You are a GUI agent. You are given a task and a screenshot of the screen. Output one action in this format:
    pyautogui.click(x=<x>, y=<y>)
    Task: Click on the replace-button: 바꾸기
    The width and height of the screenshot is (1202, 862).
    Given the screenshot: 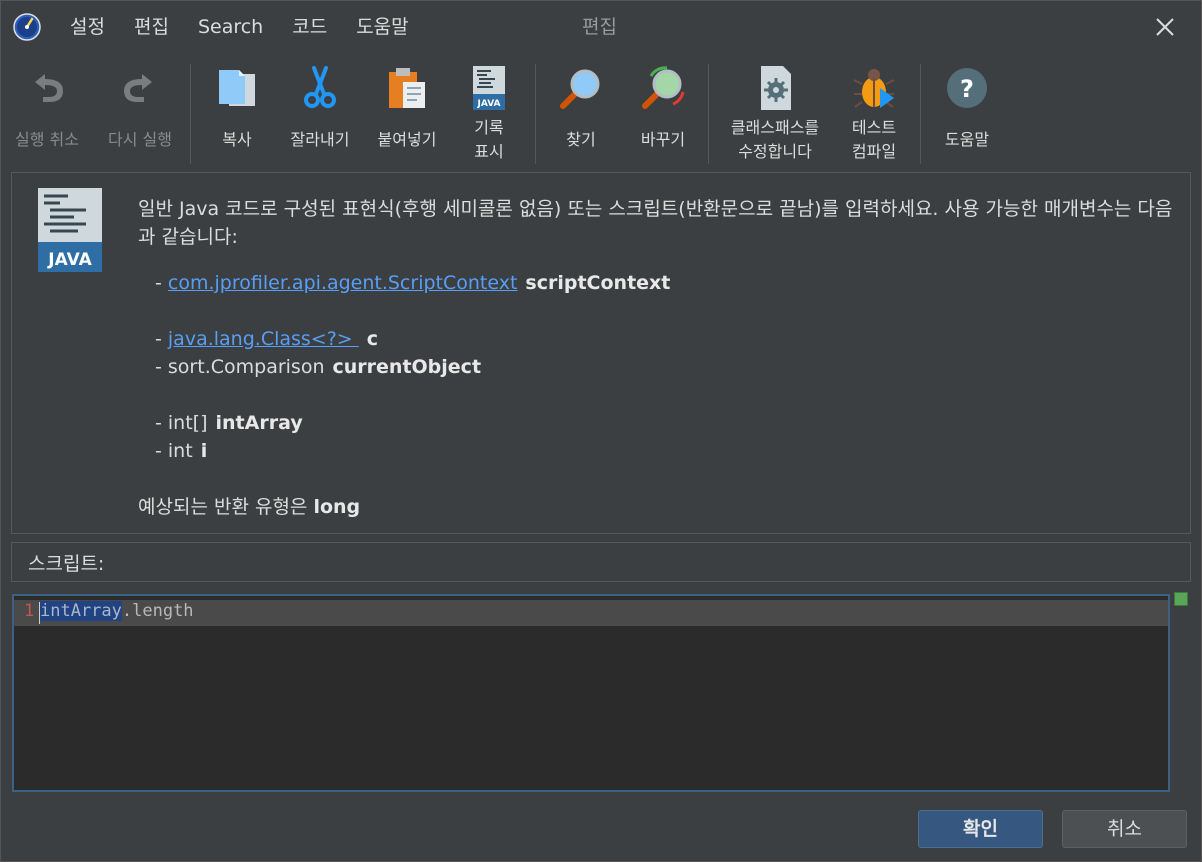 What is the action you would take?
    pyautogui.click(x=663, y=111)
    